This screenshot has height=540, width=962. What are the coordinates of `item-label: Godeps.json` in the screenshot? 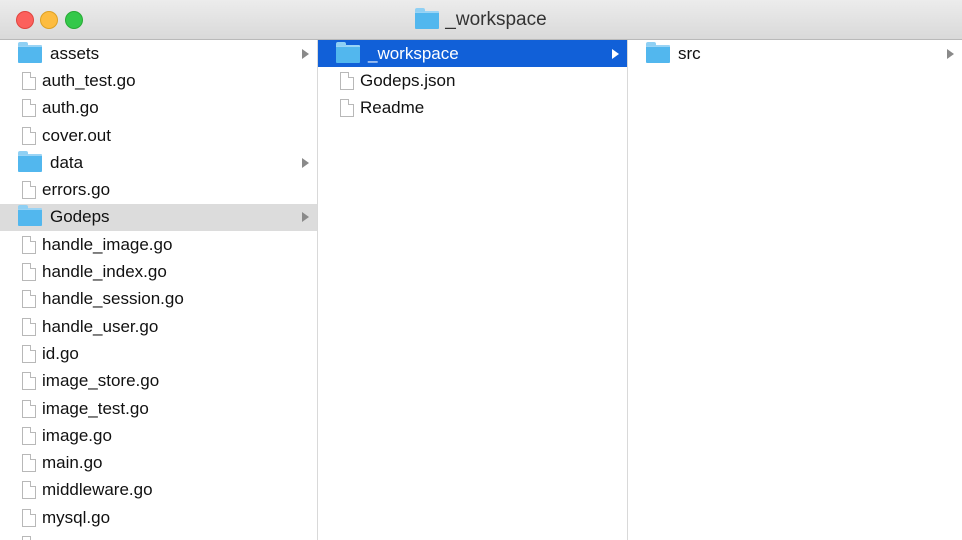 It's located at (408, 80).